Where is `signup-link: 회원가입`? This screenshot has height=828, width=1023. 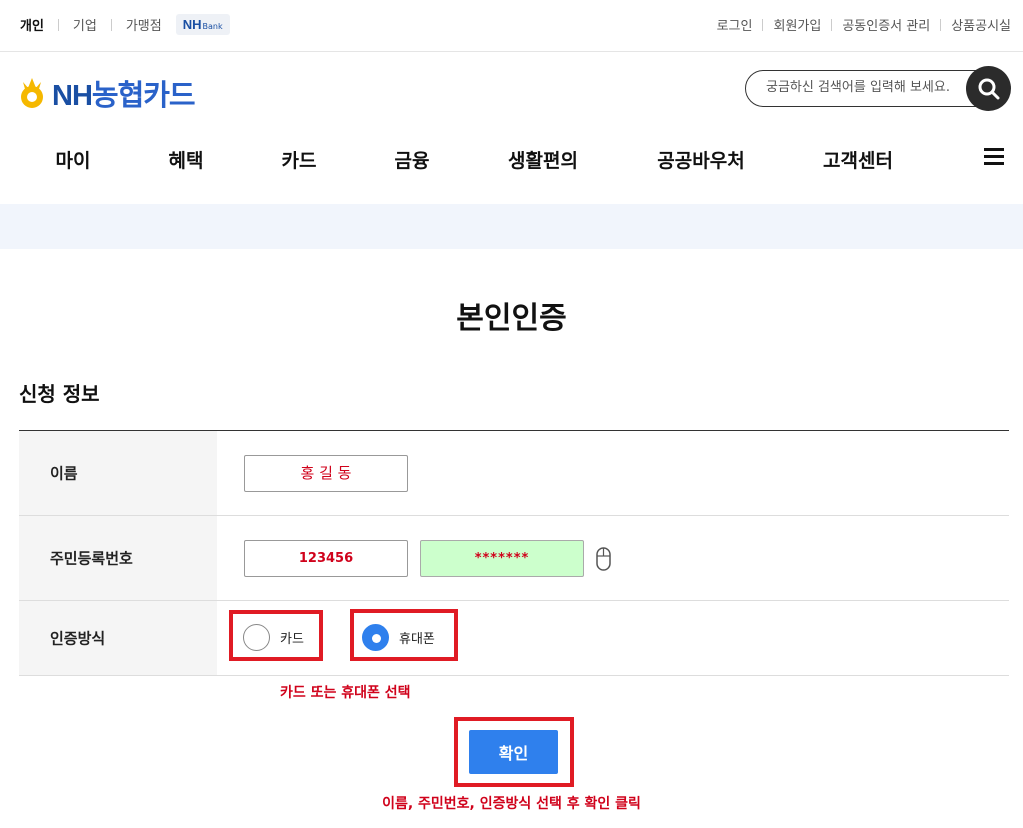
signup-link: 회원가입 is located at coordinates (797, 24).